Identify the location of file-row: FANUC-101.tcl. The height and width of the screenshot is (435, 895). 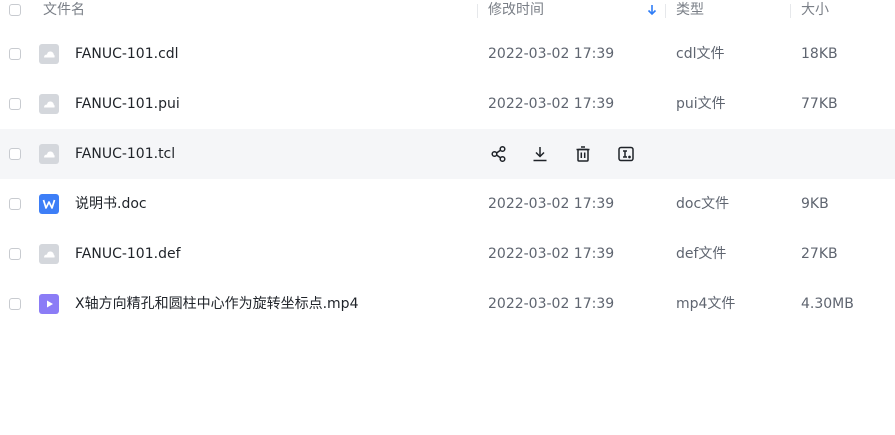
(447, 154).